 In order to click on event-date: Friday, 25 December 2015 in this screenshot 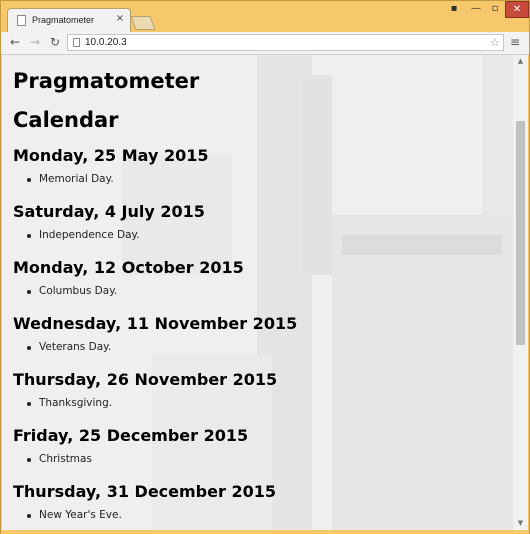, I will do `click(131, 435)`.